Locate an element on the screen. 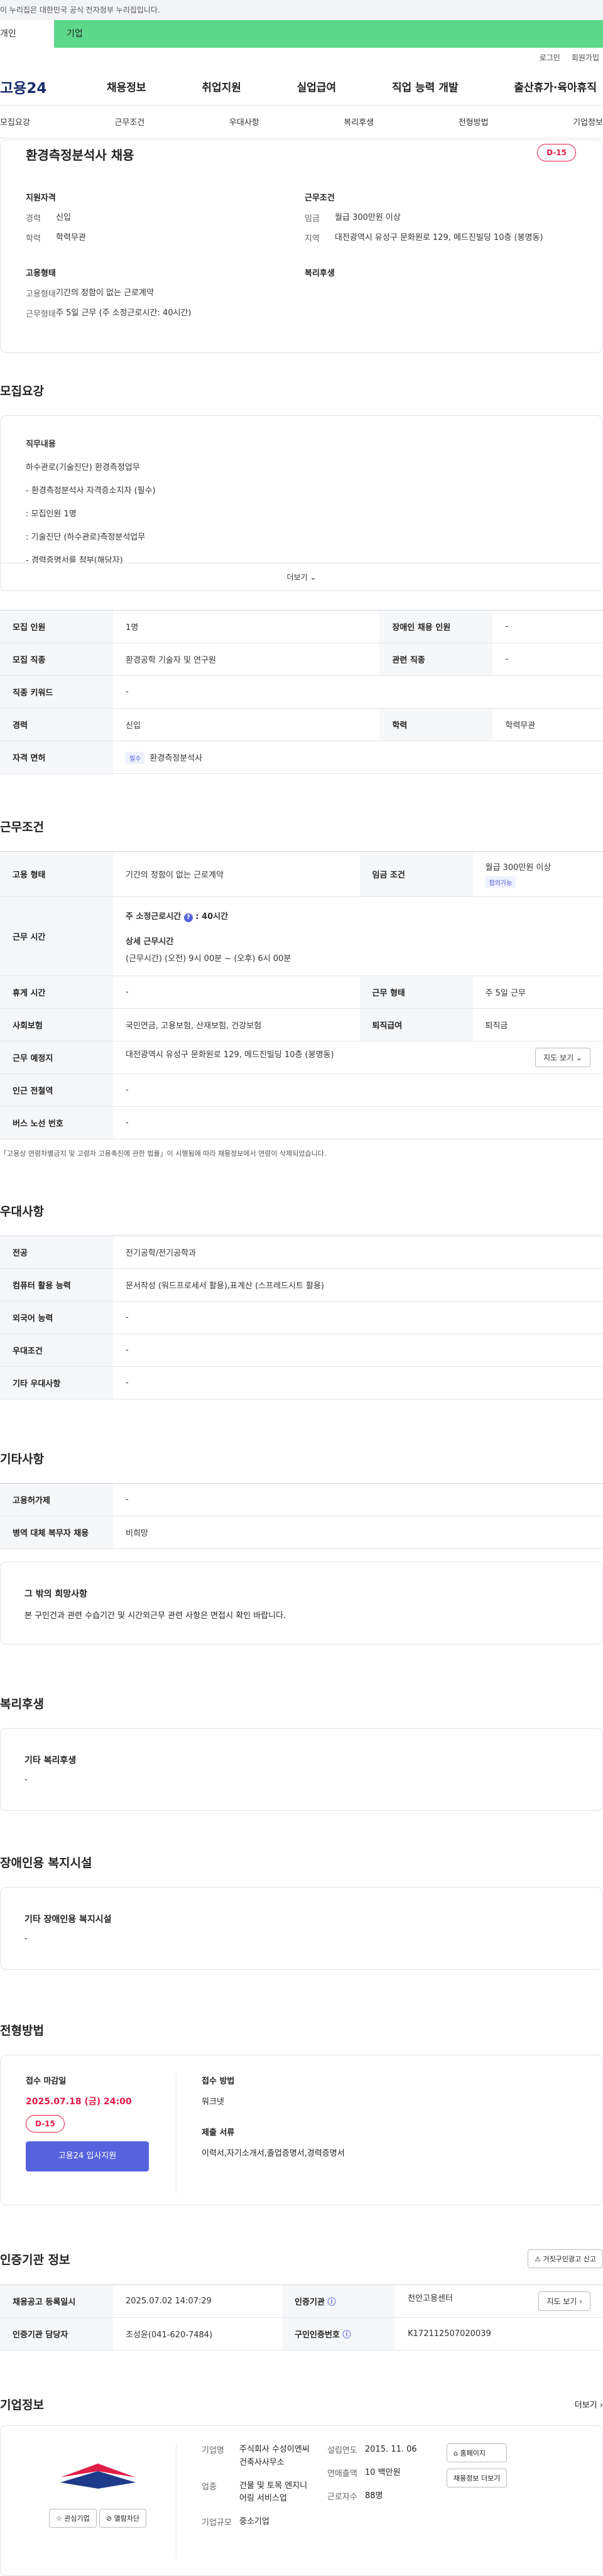  join-link: 회원가입 is located at coordinates (586, 58).